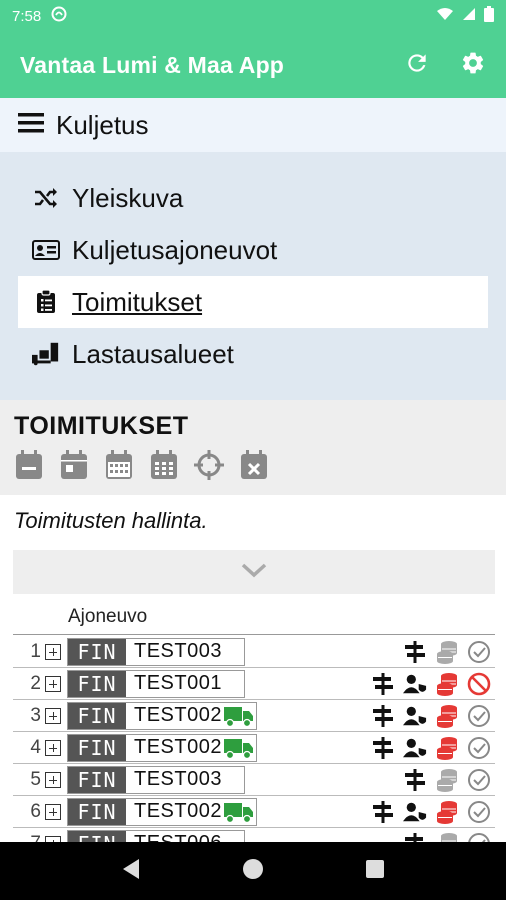  Describe the element at coordinates (46, 302) in the screenshot. I see `clipboard-icon` at that location.